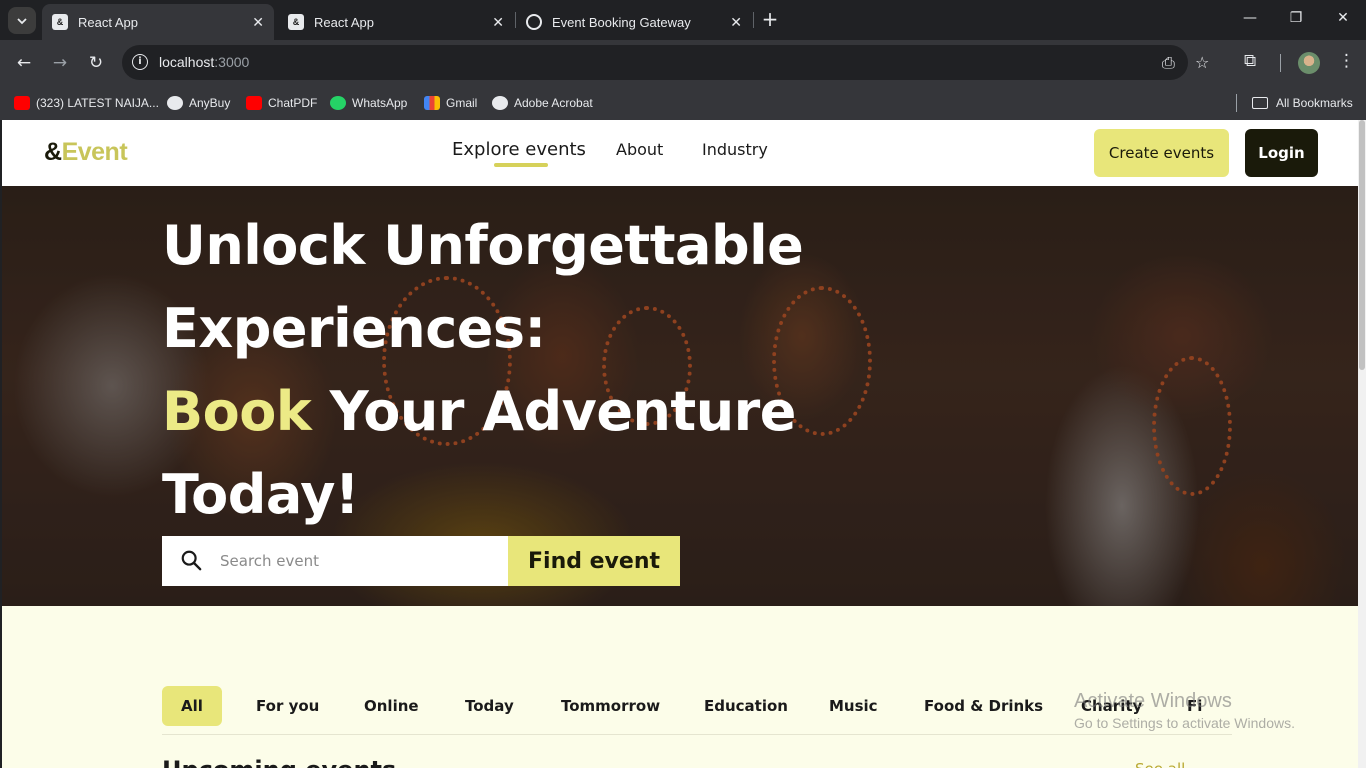 The image size is (1366, 768). I want to click on kebab-menu-icon: ⋮, so click(1346, 61).